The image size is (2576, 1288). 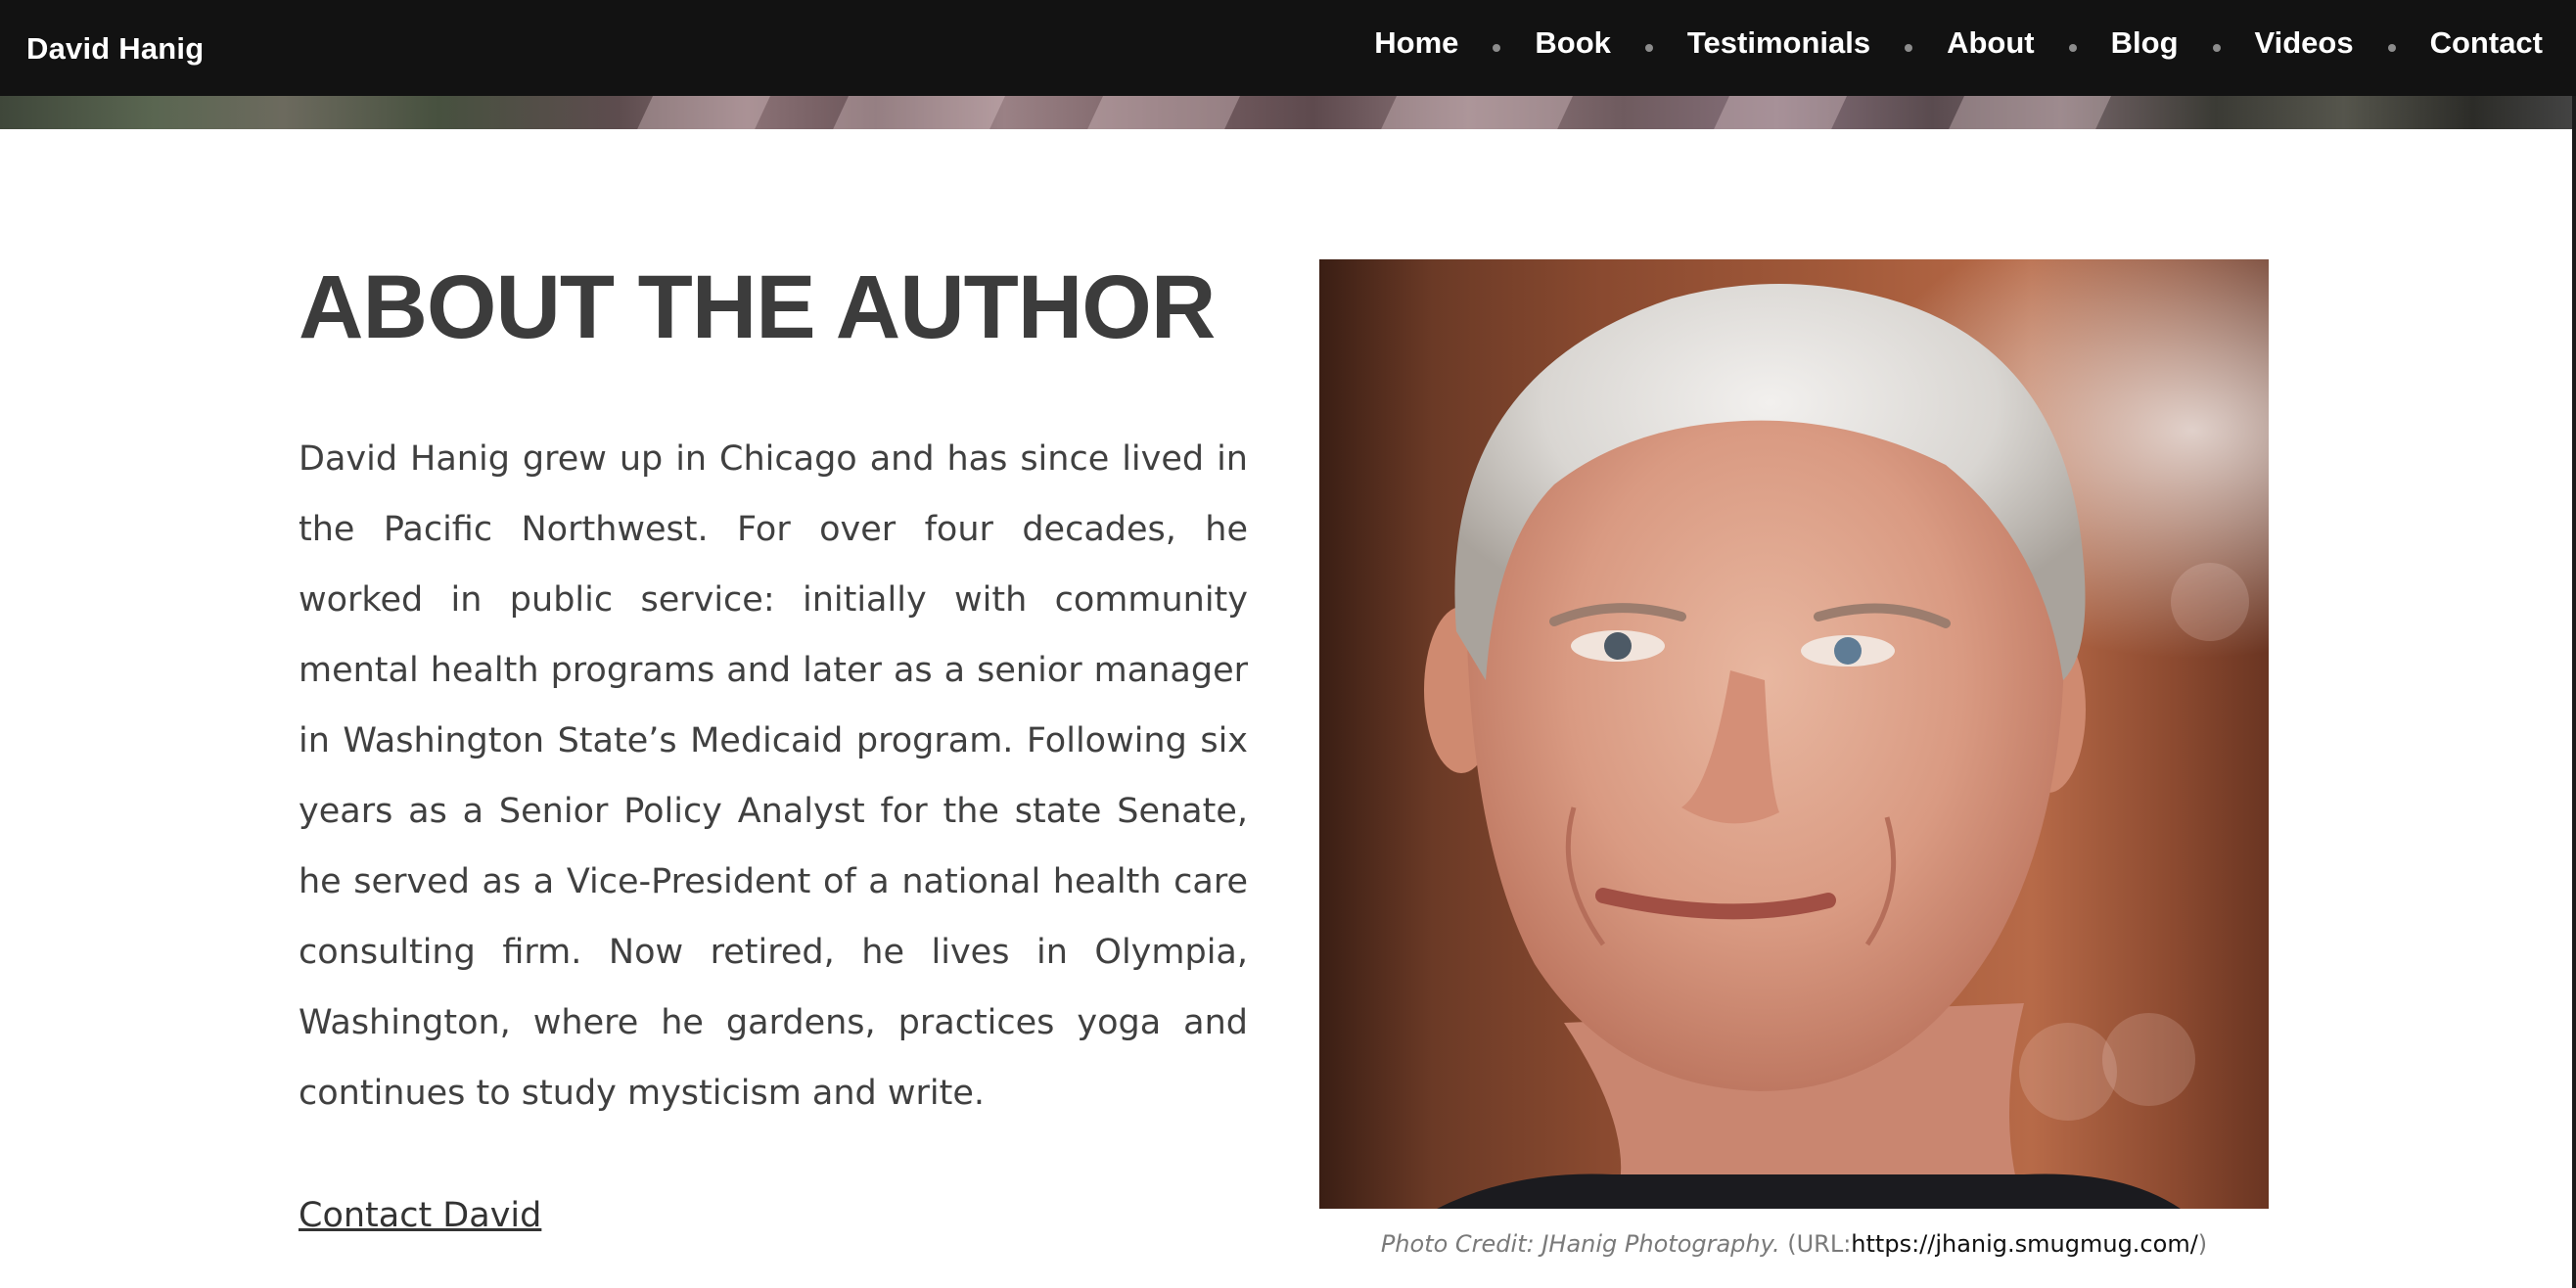 What do you see at coordinates (1416, 43) in the screenshot?
I see `nav-home: Home` at bounding box center [1416, 43].